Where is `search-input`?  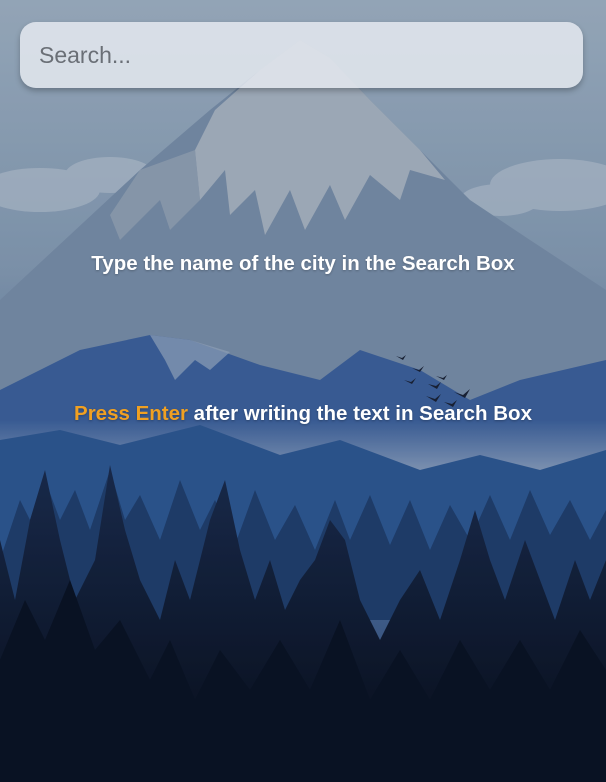
search-input is located at coordinates (301, 55).